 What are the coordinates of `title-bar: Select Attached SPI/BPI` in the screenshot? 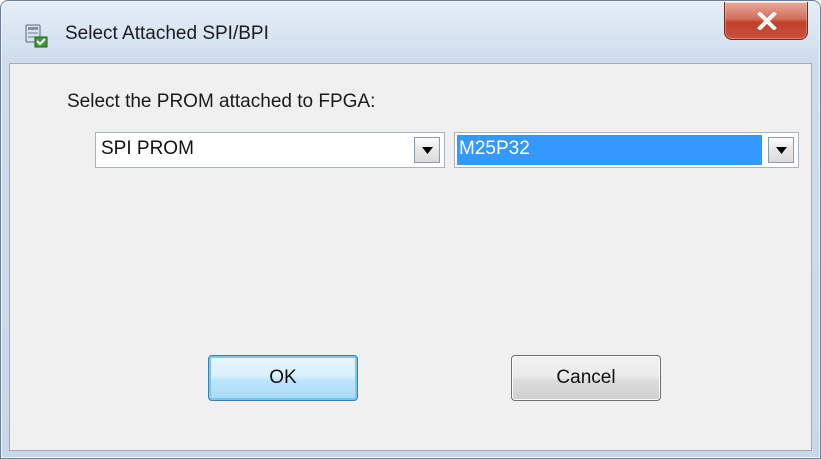 It's located at (410, 32).